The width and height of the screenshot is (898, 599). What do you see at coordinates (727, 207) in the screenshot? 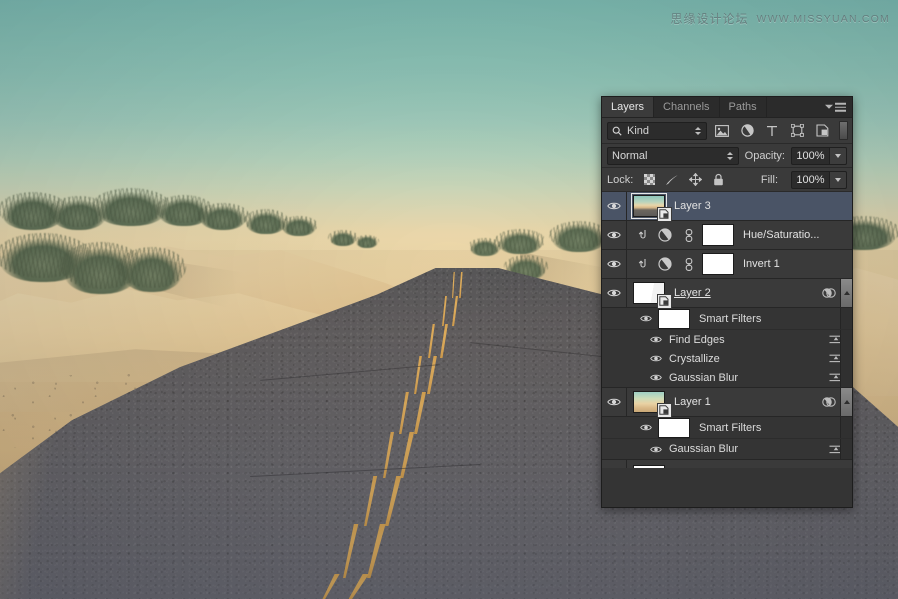
I see `layer-row-layer-3: Layer 3` at bounding box center [727, 207].